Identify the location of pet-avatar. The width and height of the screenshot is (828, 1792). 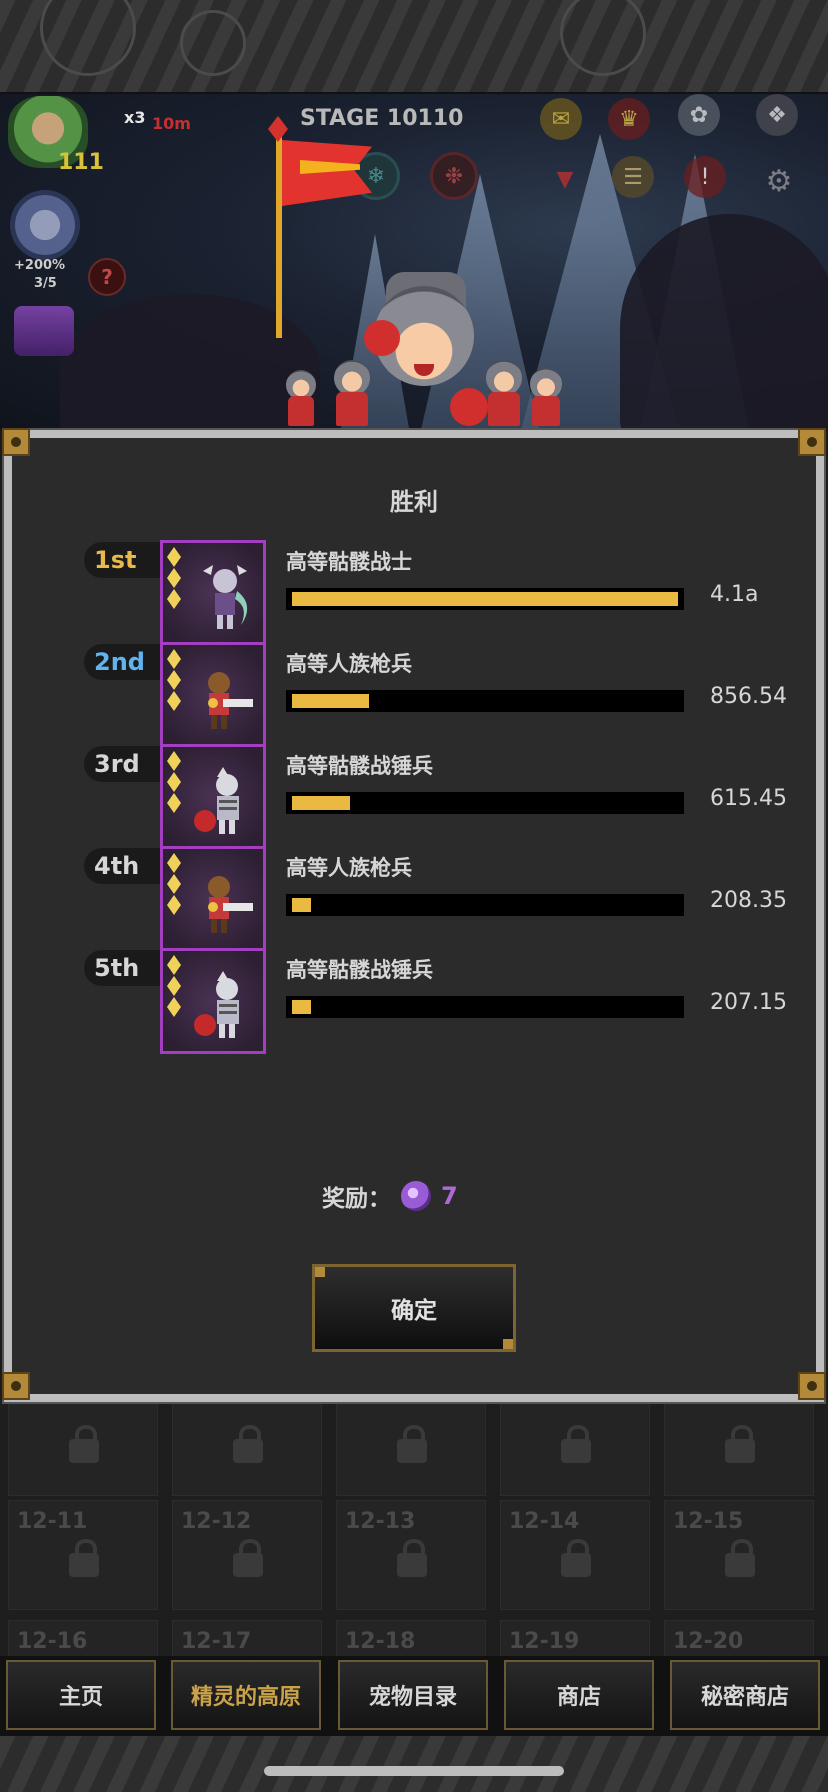
(45, 225).